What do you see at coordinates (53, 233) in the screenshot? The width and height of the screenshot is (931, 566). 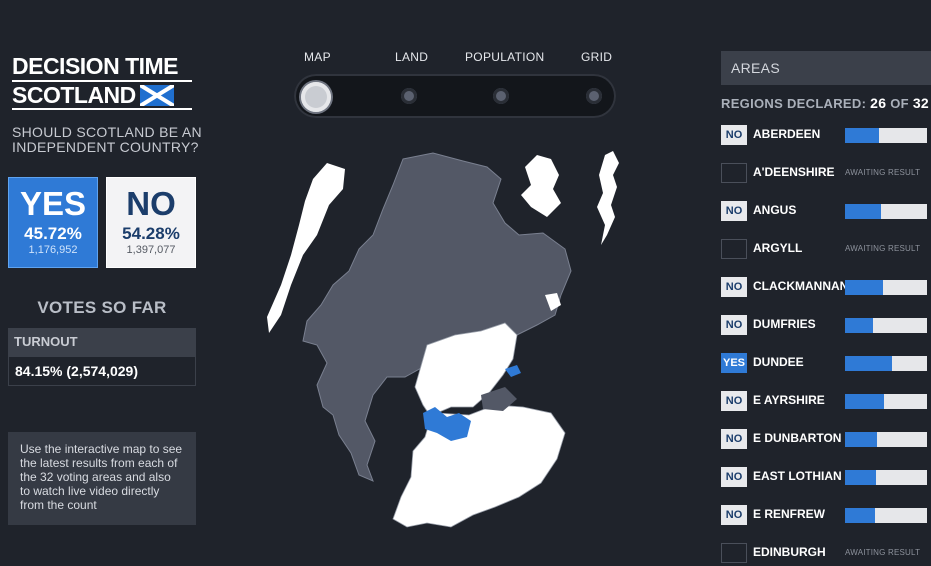 I see `yes-percent: 45.72%` at bounding box center [53, 233].